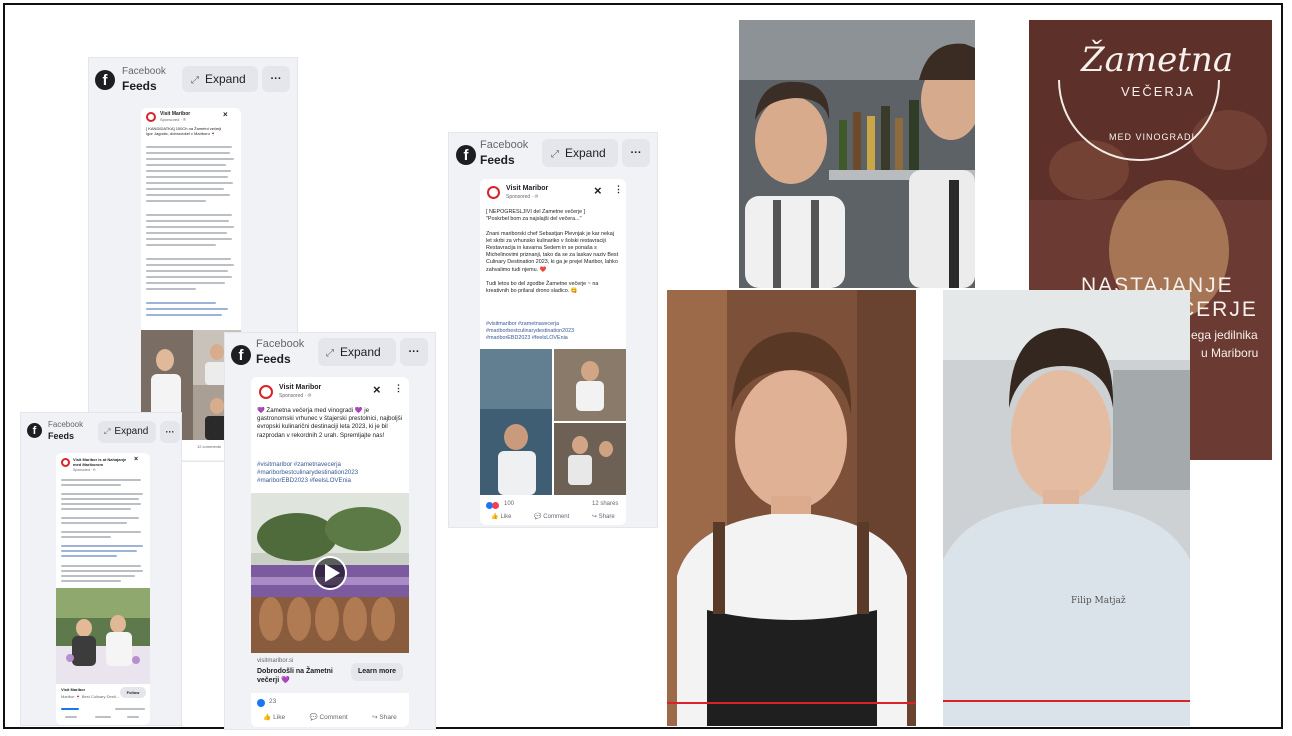 The height and width of the screenshot is (736, 1292). I want to click on reaction-icons, so click(493, 505).